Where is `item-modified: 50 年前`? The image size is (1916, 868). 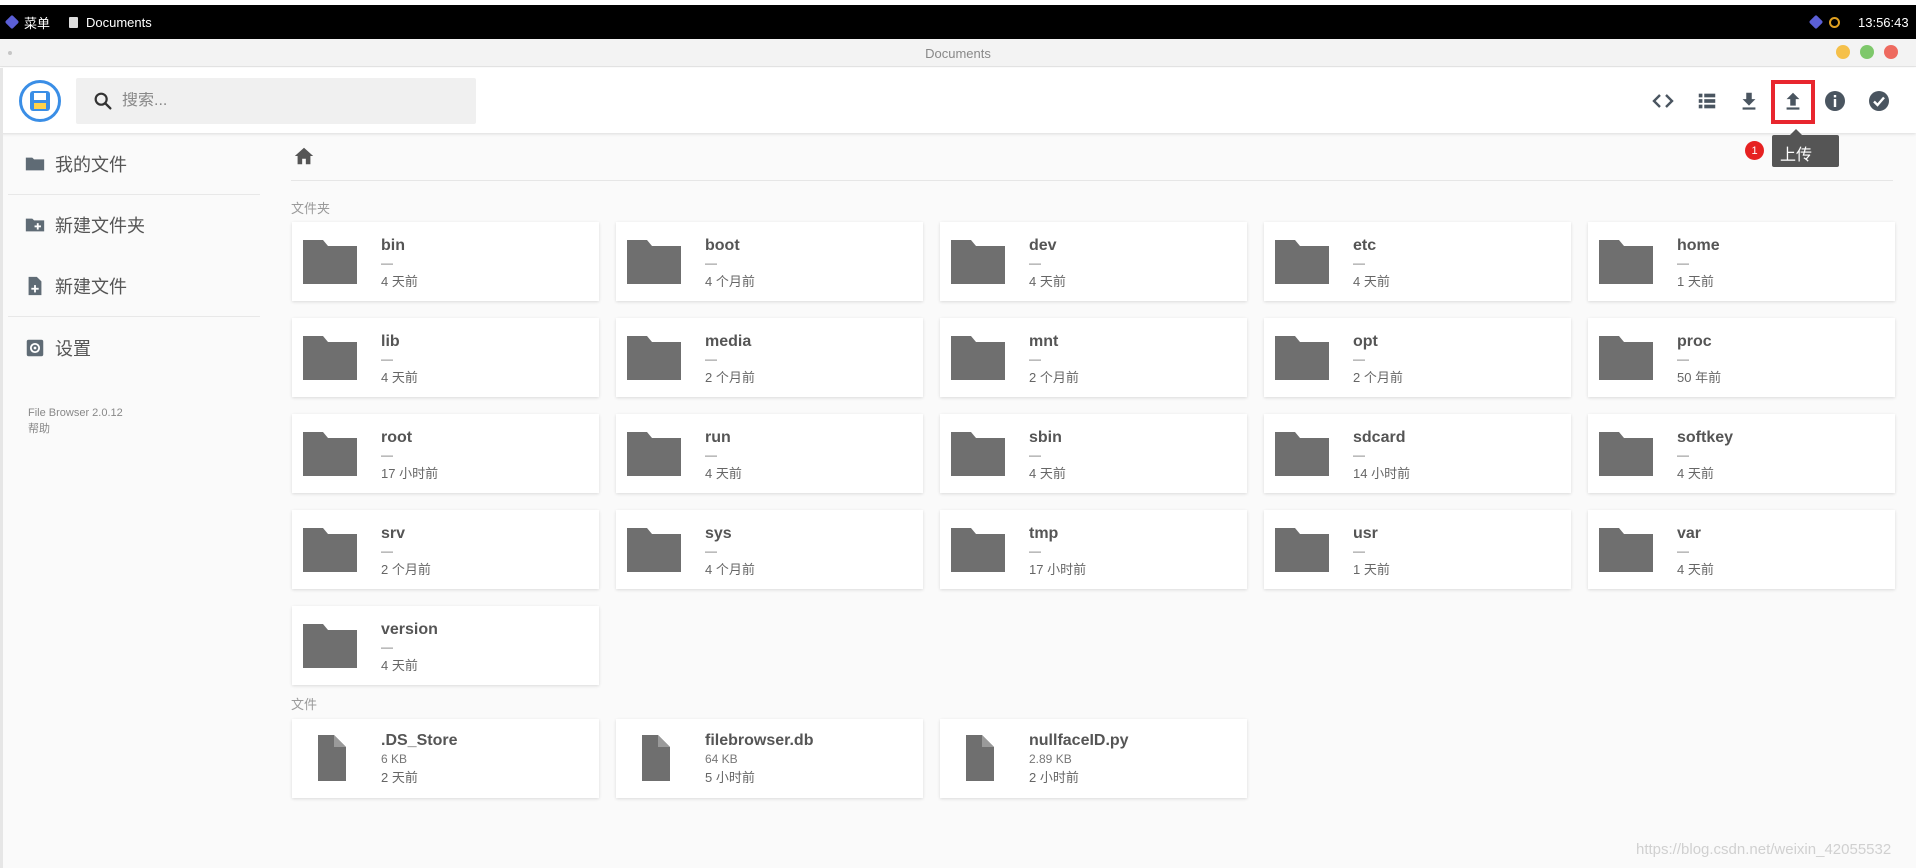 item-modified: 50 年前 is located at coordinates (1699, 377).